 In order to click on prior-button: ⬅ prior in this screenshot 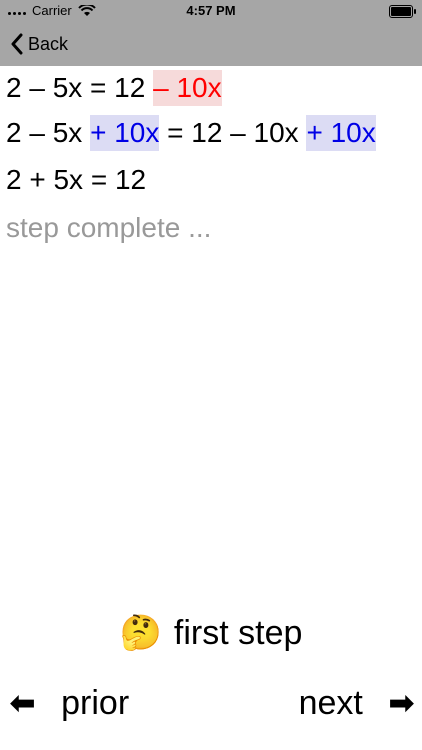, I will do `click(69, 703)`.